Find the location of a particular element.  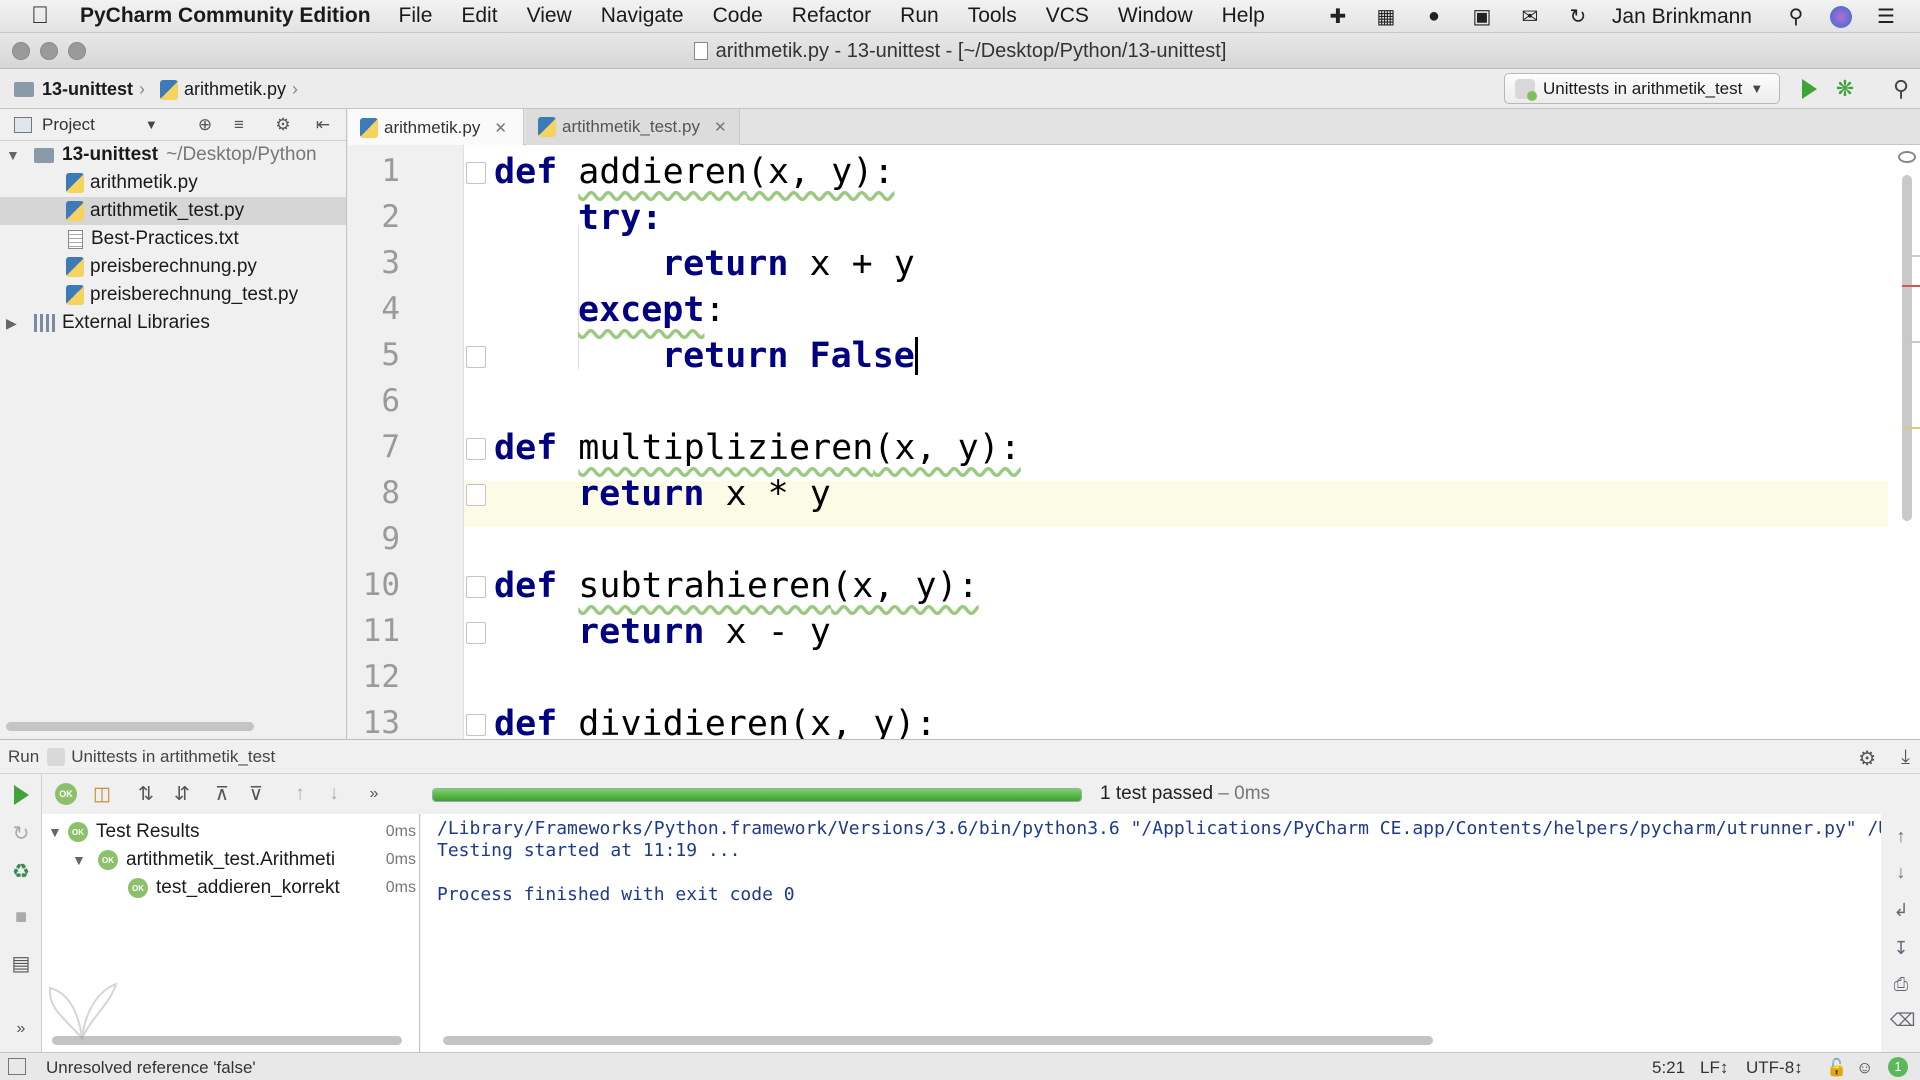

toggle-auto-test-button: ♻ is located at coordinates (21, 871).